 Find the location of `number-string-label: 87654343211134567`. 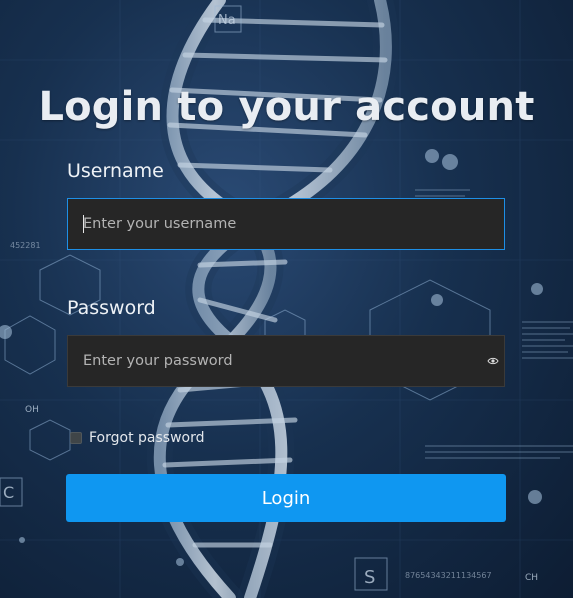

number-string-label: 87654343211134567 is located at coordinates (448, 575).